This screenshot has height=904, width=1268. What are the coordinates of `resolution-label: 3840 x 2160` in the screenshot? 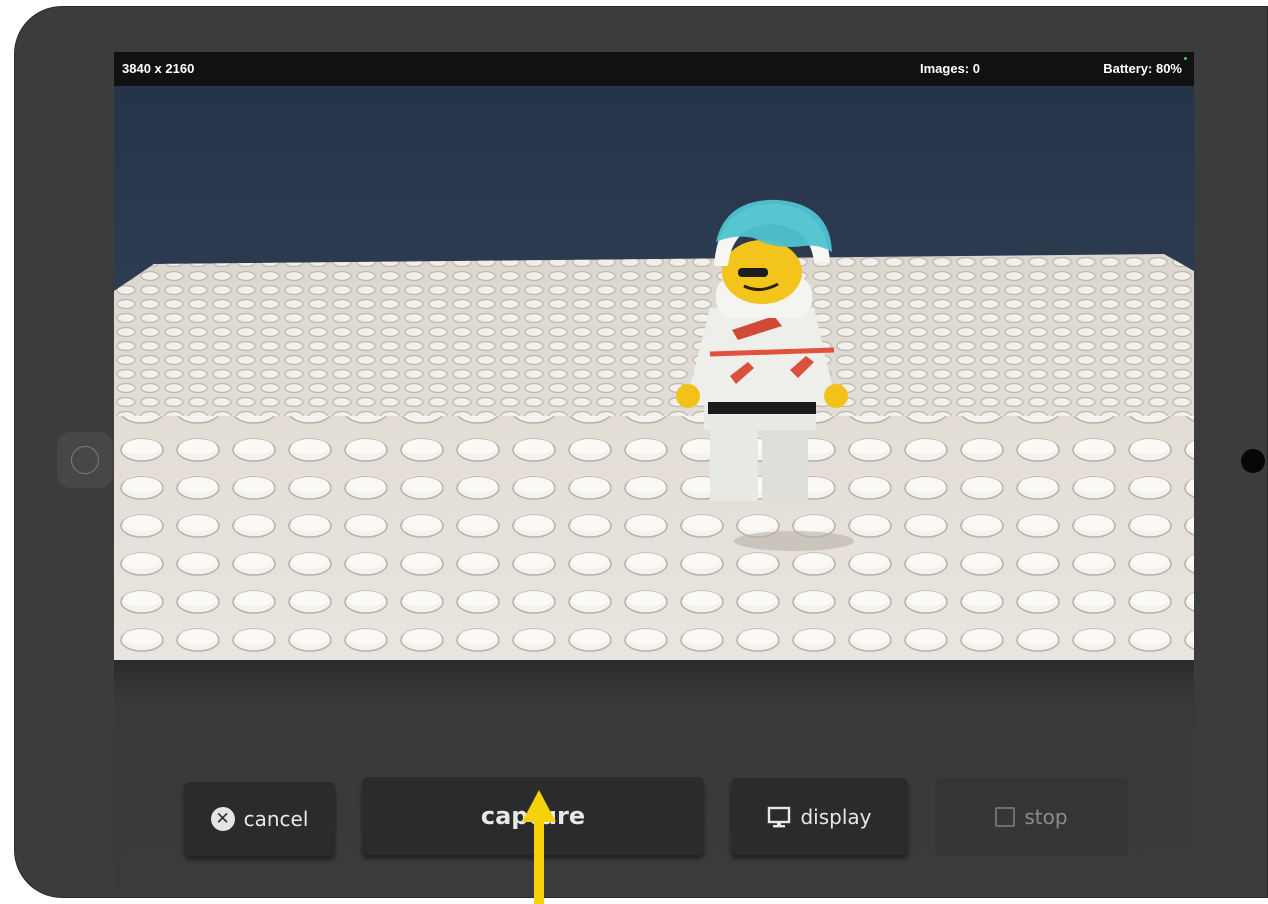 It's located at (158, 68).